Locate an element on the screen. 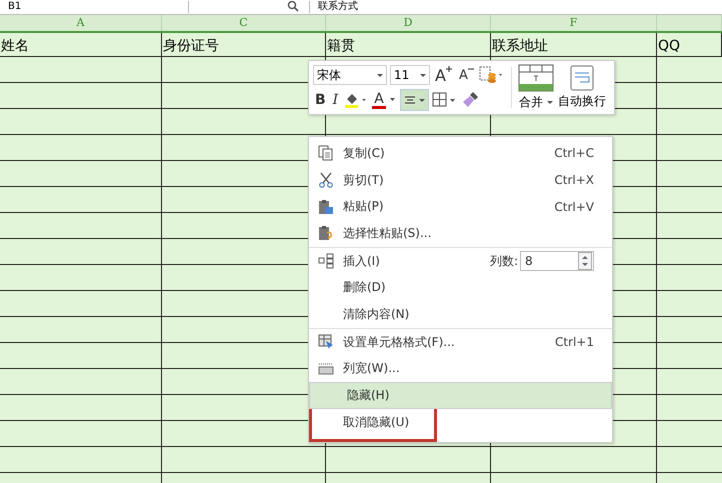  menu-item: 删除(D) is located at coordinates (460, 288).